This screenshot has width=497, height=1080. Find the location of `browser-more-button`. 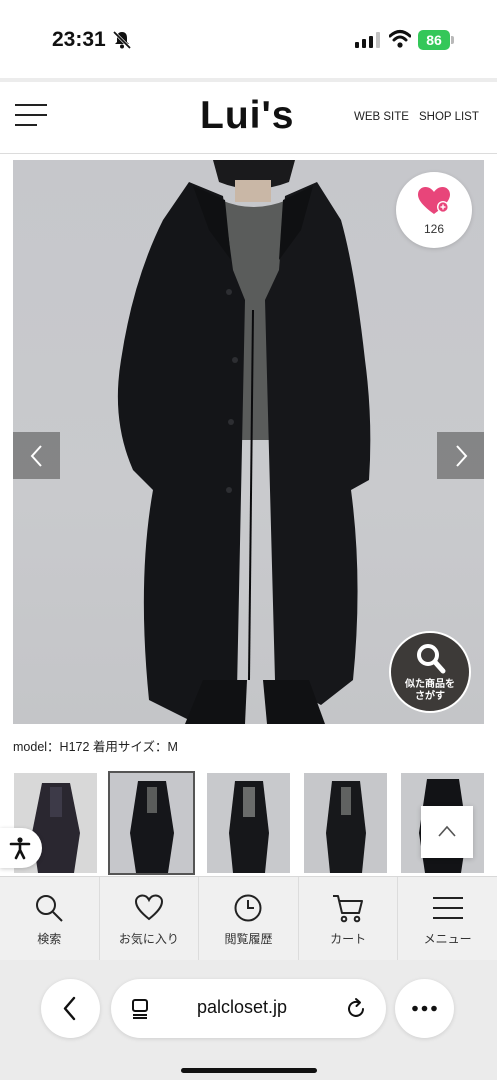

browser-more-button is located at coordinates (424, 1008).